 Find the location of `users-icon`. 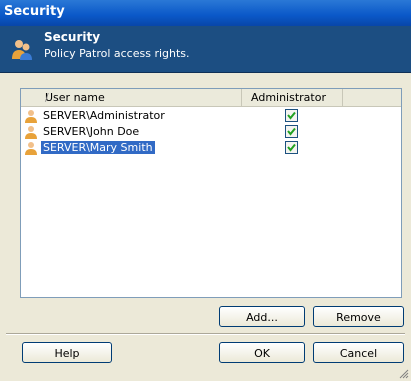

users-icon is located at coordinates (22, 50).